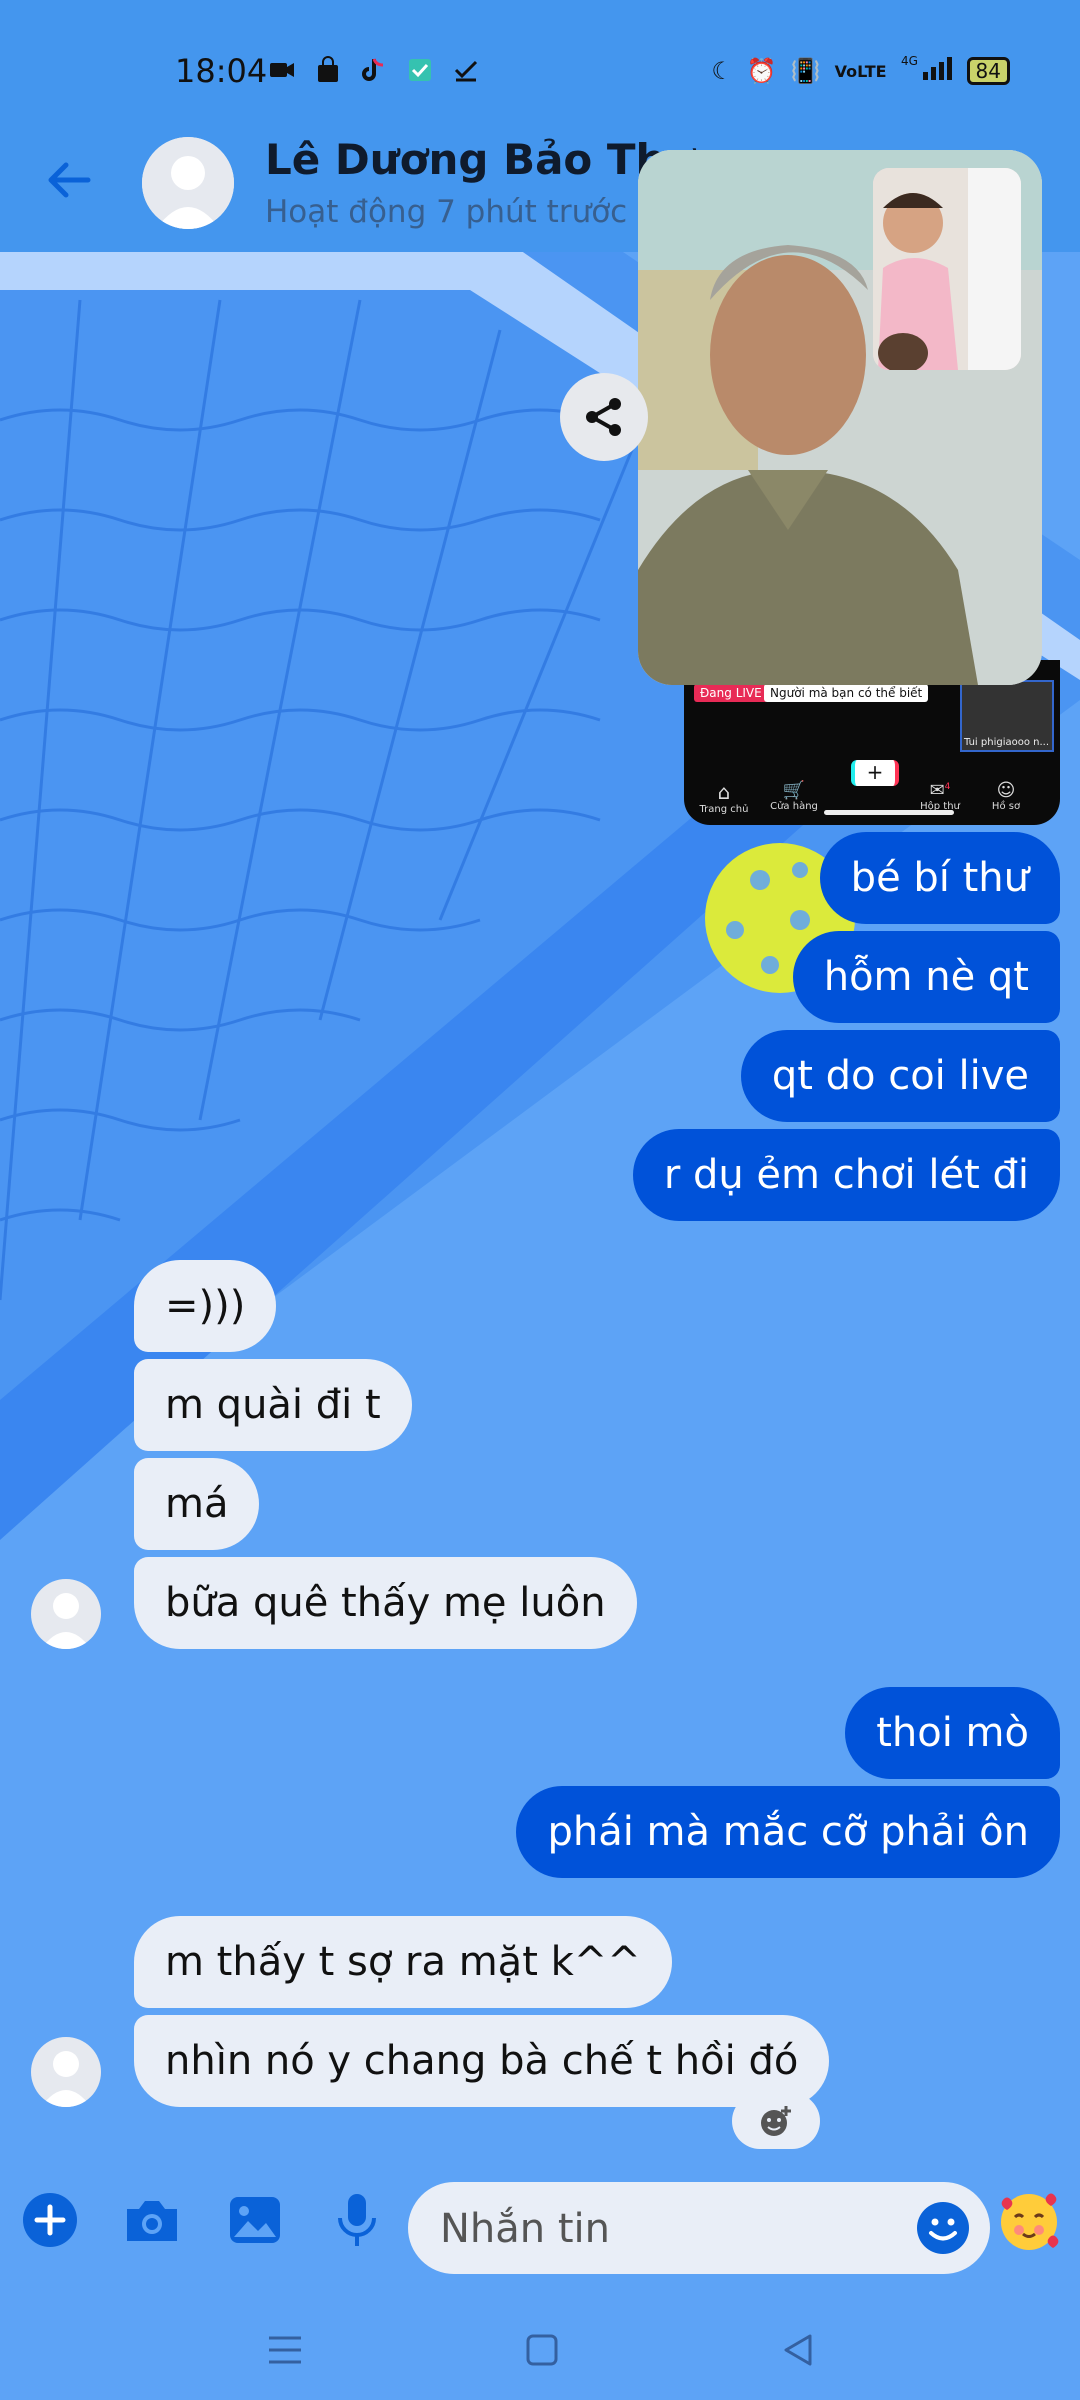 Image resolution: width=1080 pixels, height=2400 pixels. What do you see at coordinates (273, 1405) in the screenshot?
I see `message-bubble: m quài đi t` at bounding box center [273, 1405].